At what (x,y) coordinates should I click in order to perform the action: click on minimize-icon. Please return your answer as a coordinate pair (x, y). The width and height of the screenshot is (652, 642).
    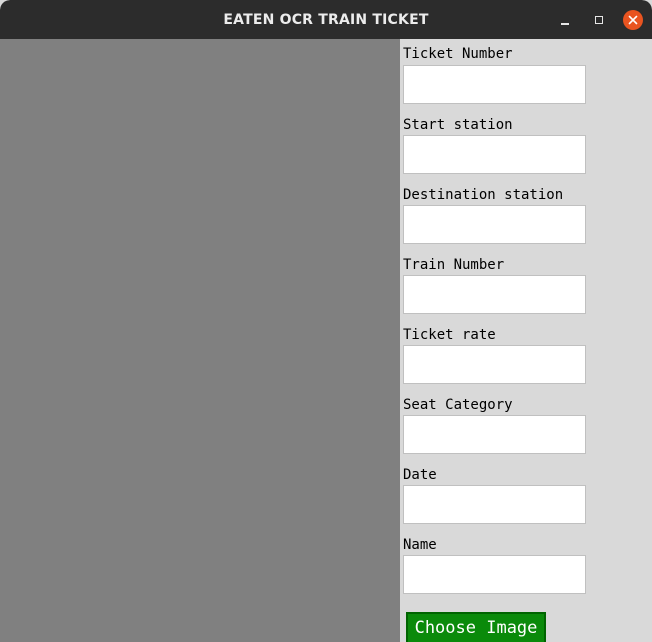
    Looking at the image, I should click on (565, 24).